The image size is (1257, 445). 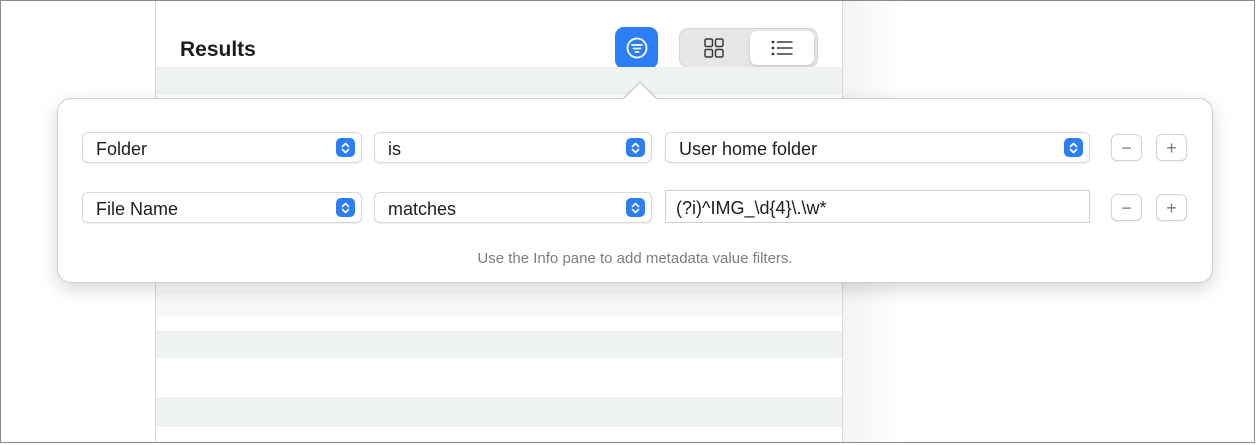 What do you see at coordinates (877, 206) in the screenshot?
I see `filter-regex-input: (?i)^IMG_\d{4}\.\w*` at bounding box center [877, 206].